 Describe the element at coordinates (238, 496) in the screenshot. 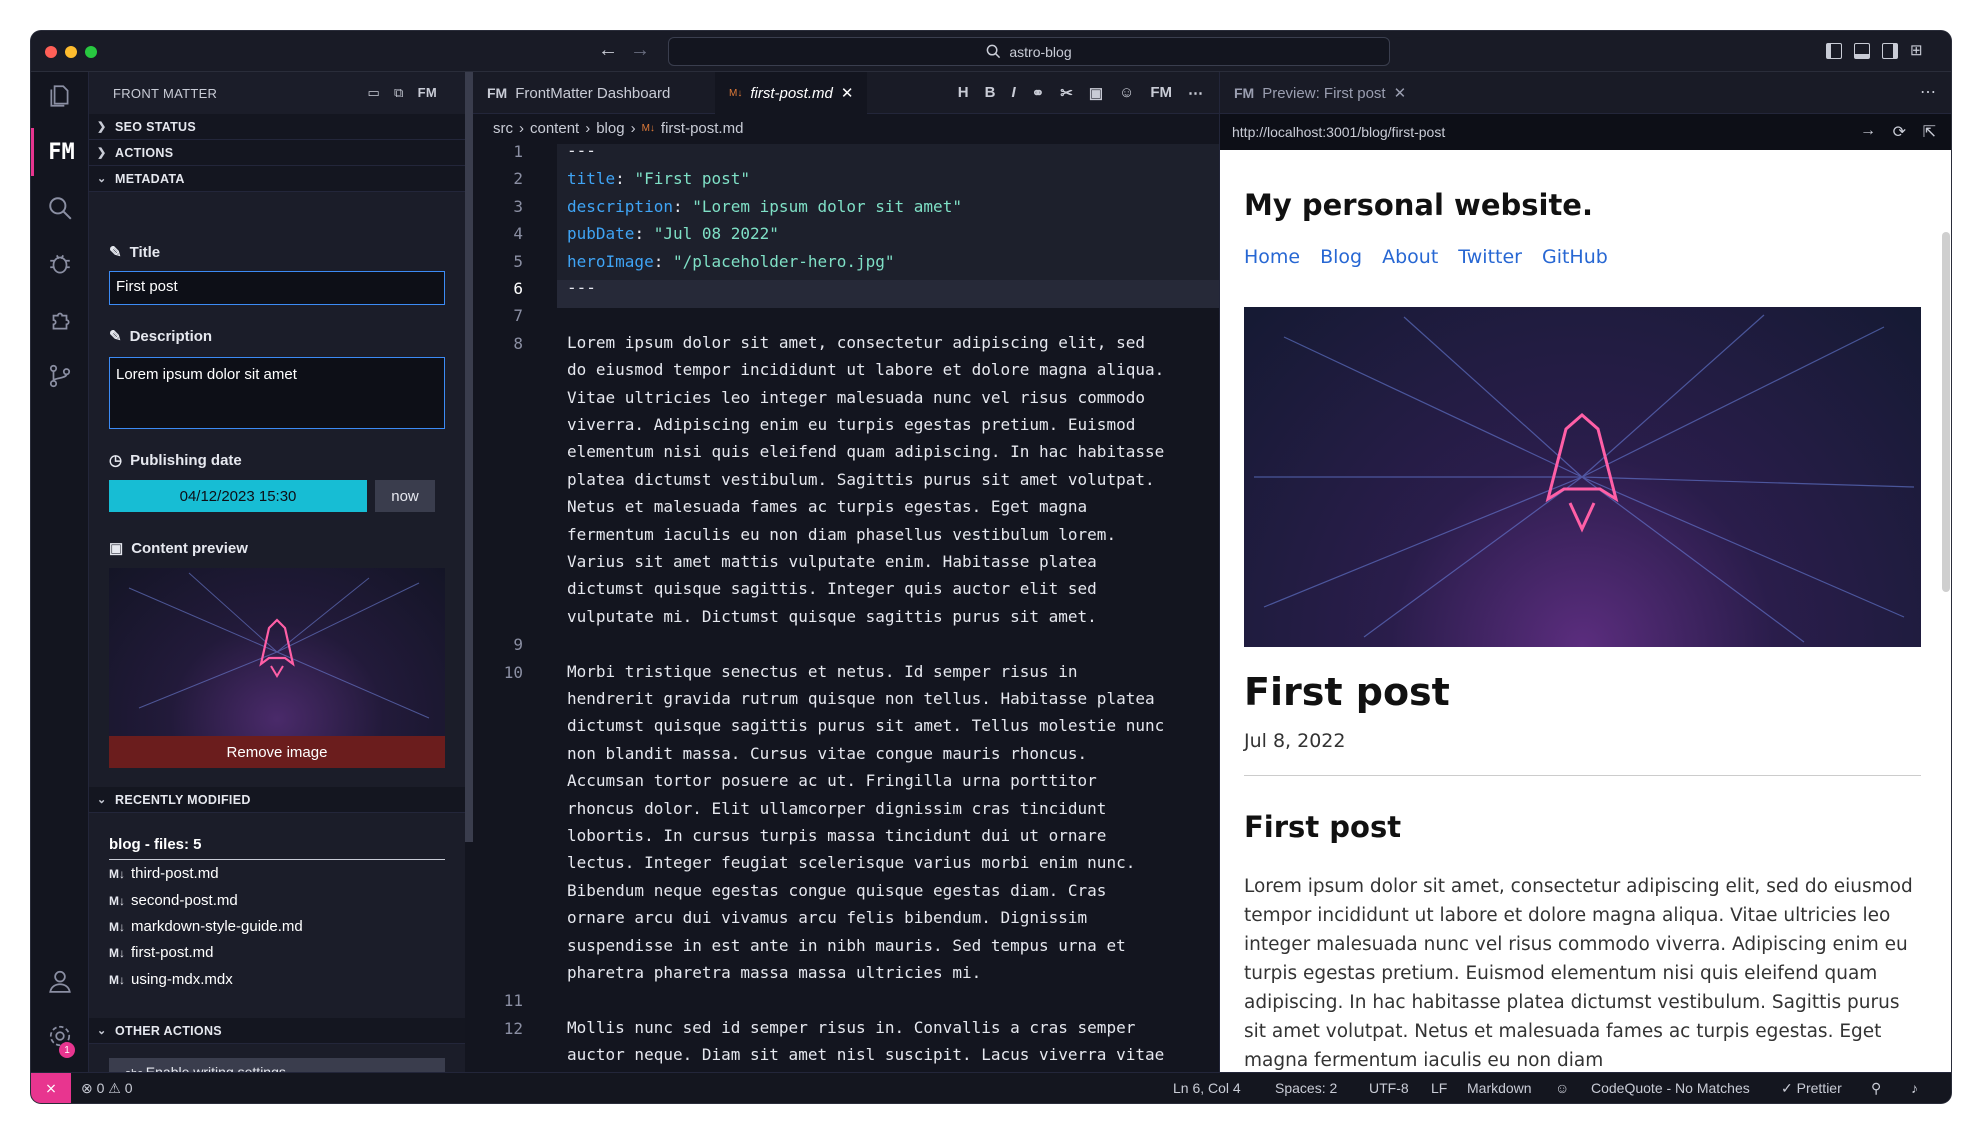

I see `date-picker: 04/12/2023 15:30` at that location.